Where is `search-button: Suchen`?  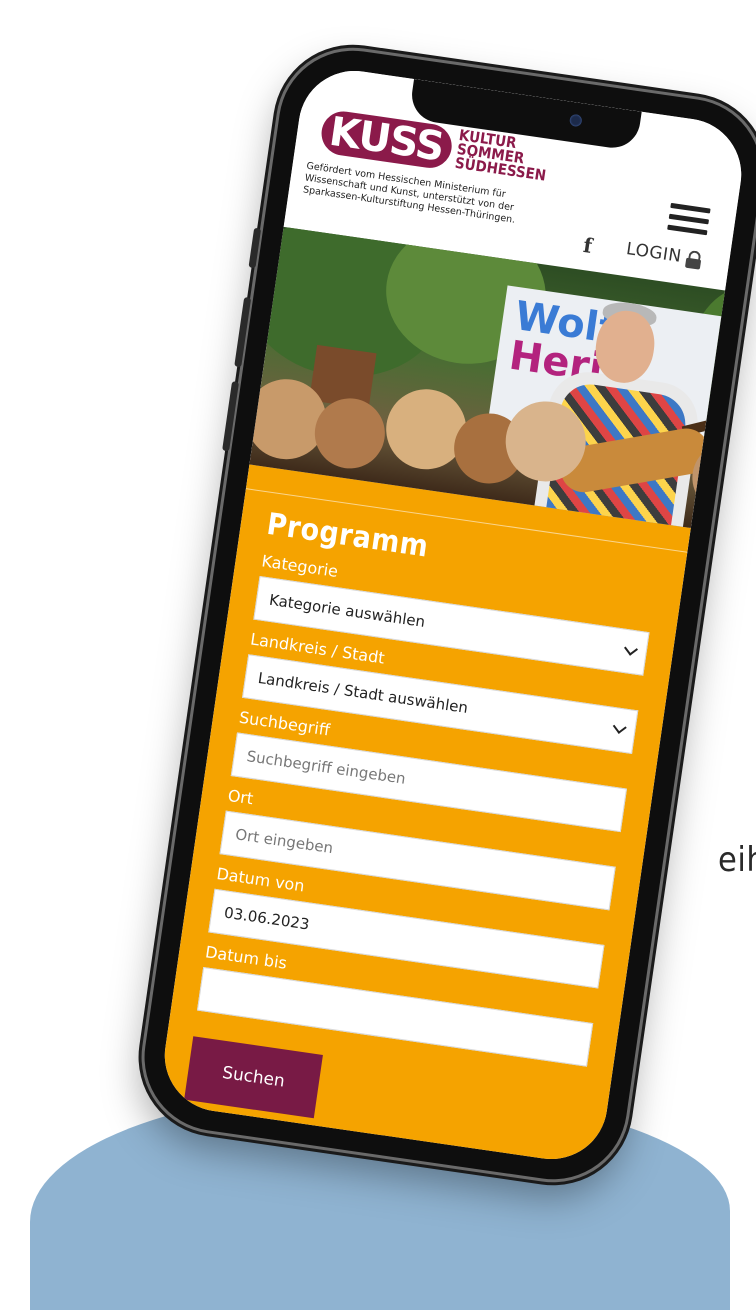 search-button: Suchen is located at coordinates (253, 1077).